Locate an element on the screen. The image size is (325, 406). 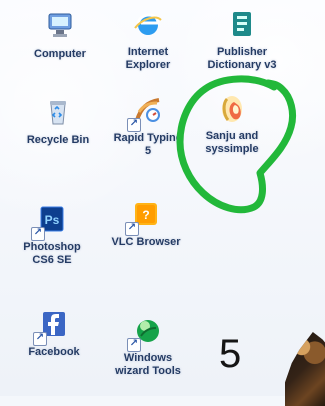
photoshop-icon: Ps ↗ is located at coordinates (50, 222).